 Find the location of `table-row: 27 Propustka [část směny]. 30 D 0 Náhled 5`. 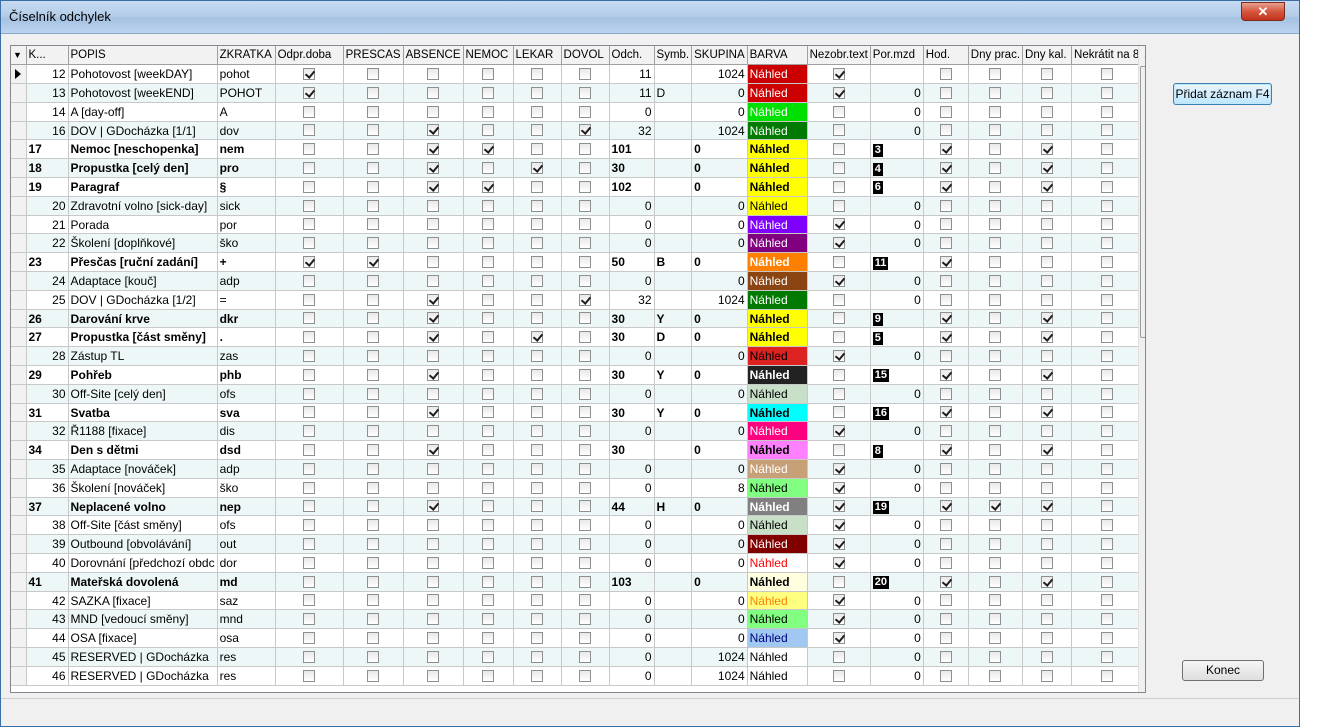

table-row: 27 Propustka [část směny]. 30 D 0 Náhled 5 is located at coordinates (577, 337).